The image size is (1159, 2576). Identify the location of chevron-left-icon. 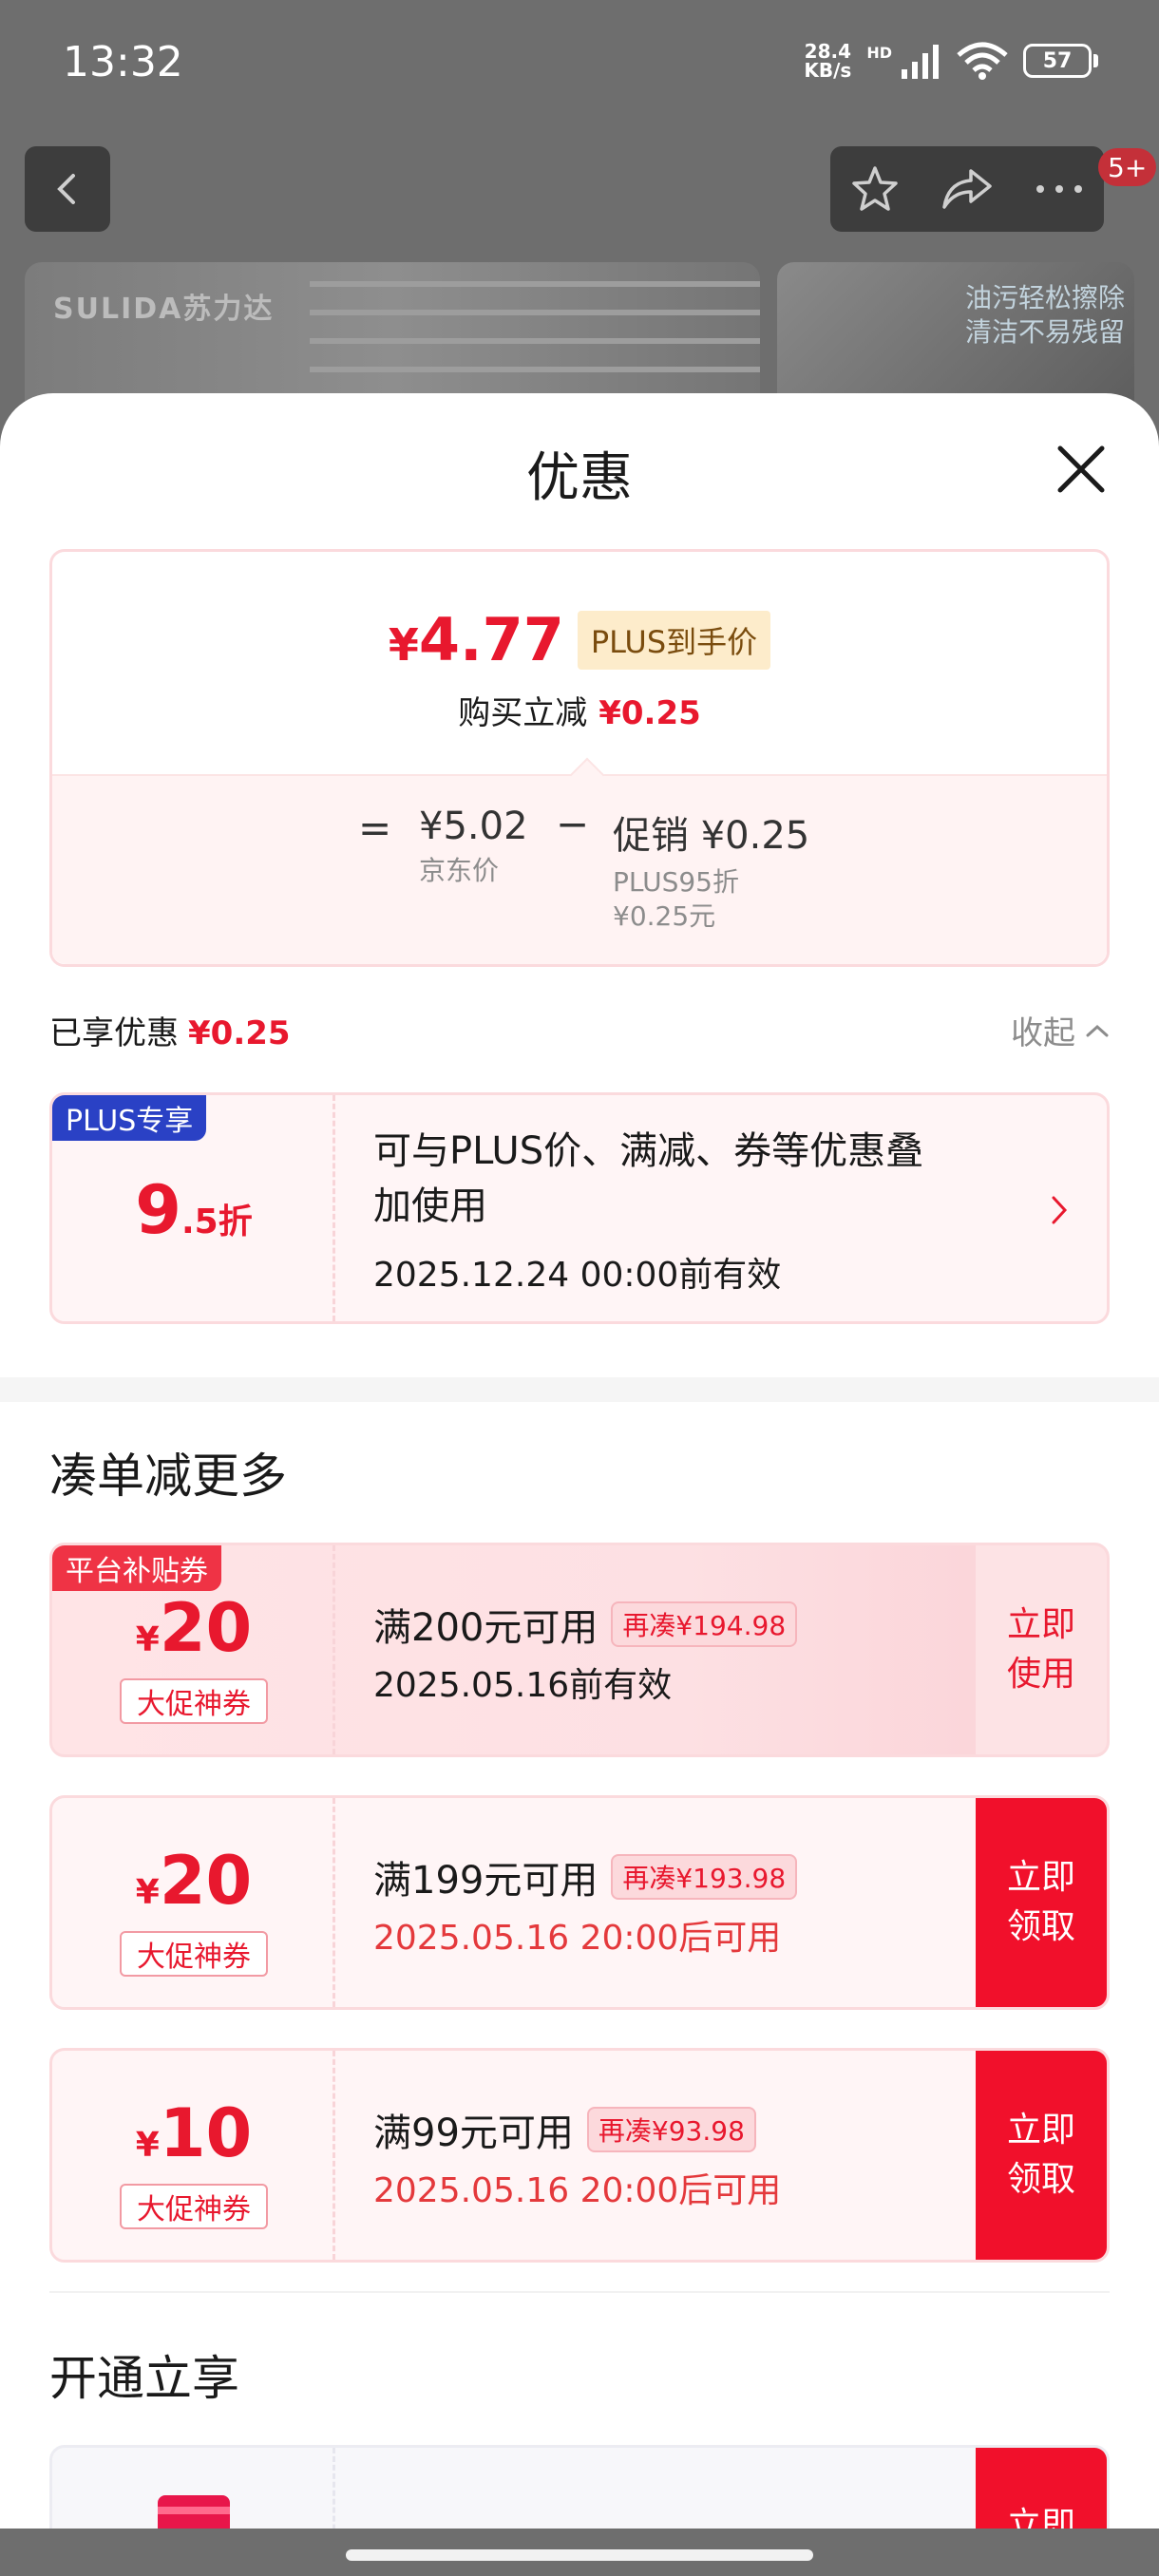
(66, 189).